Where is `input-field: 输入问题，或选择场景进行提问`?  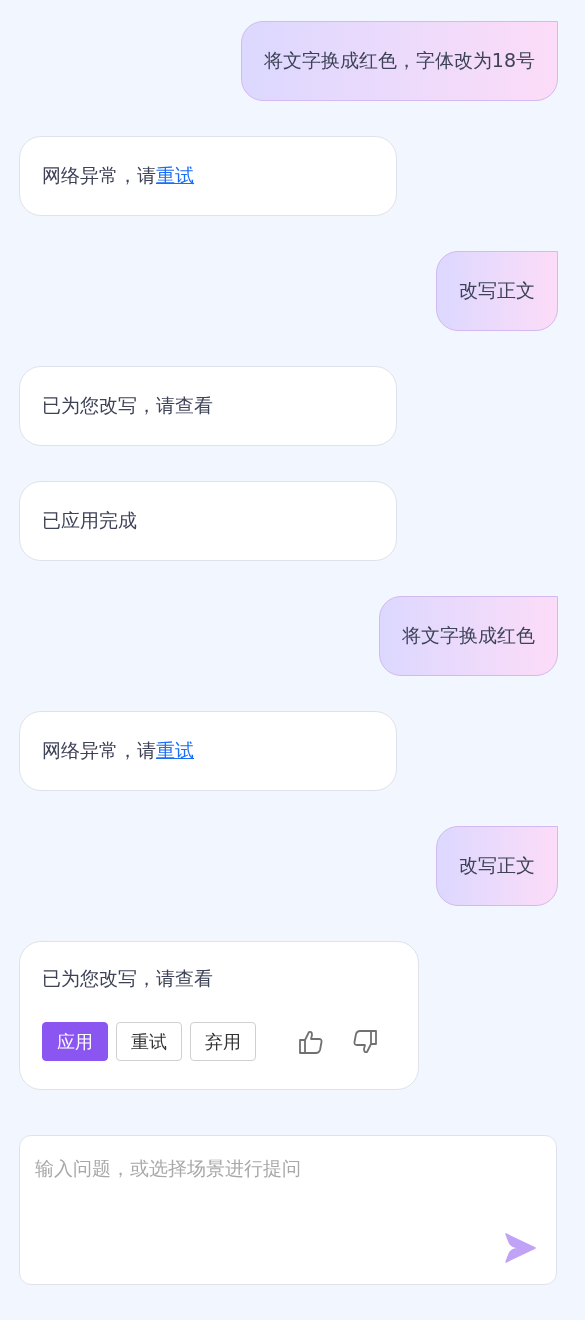 input-field: 输入问题，或选择场景进行提问 is located at coordinates (288, 1210).